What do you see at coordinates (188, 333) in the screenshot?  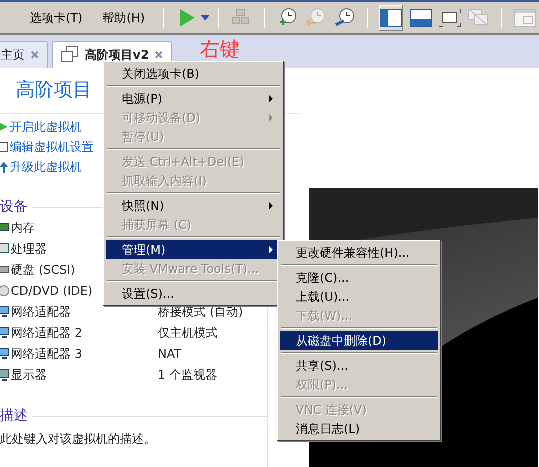 I see `device-value: 仅主机模式` at bounding box center [188, 333].